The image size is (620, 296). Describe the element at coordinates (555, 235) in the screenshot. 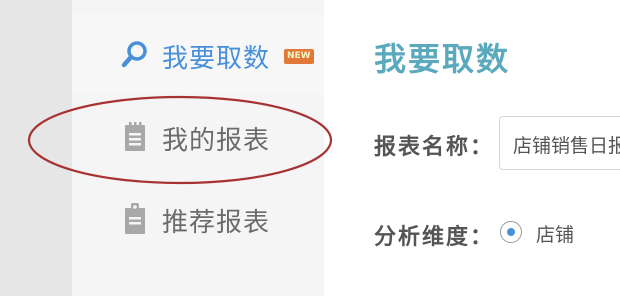

I see `dimension-option-label: 店铺` at that location.